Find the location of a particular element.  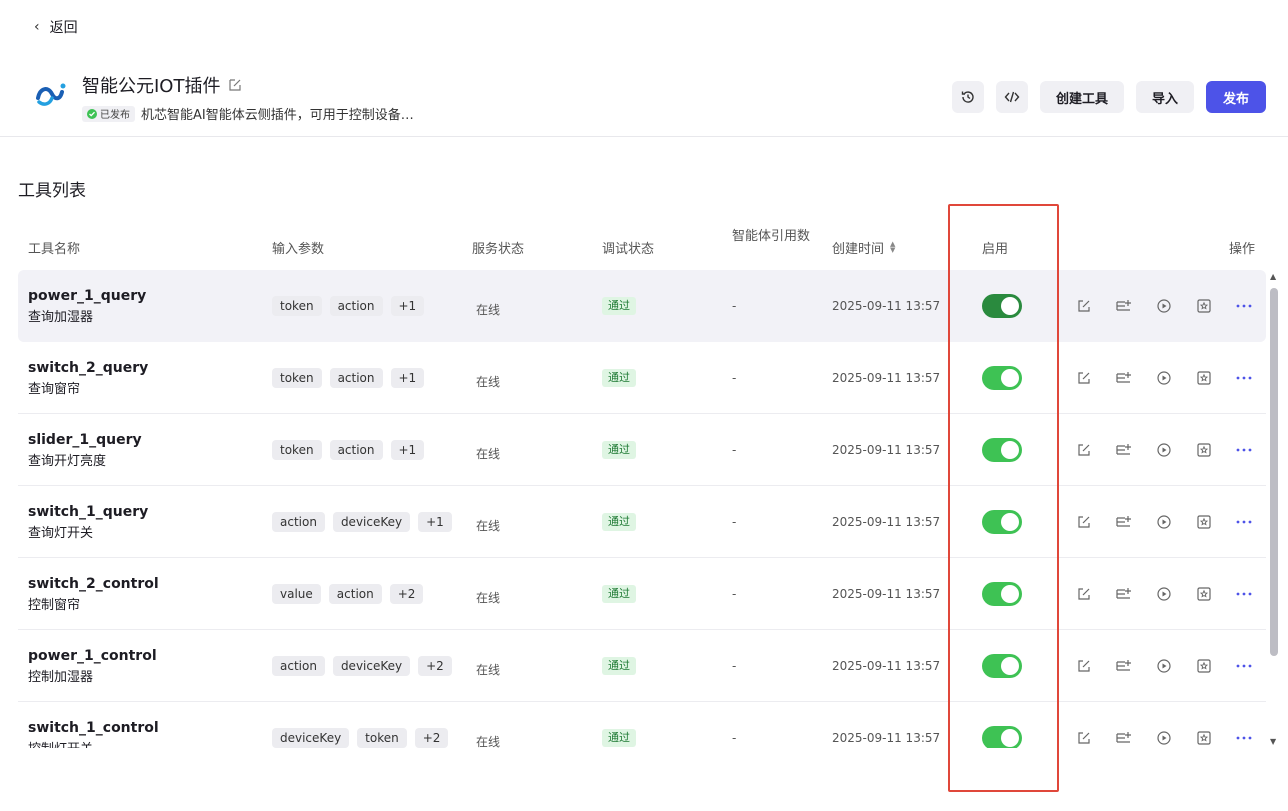

service-status: 在线 is located at coordinates (488, 597).